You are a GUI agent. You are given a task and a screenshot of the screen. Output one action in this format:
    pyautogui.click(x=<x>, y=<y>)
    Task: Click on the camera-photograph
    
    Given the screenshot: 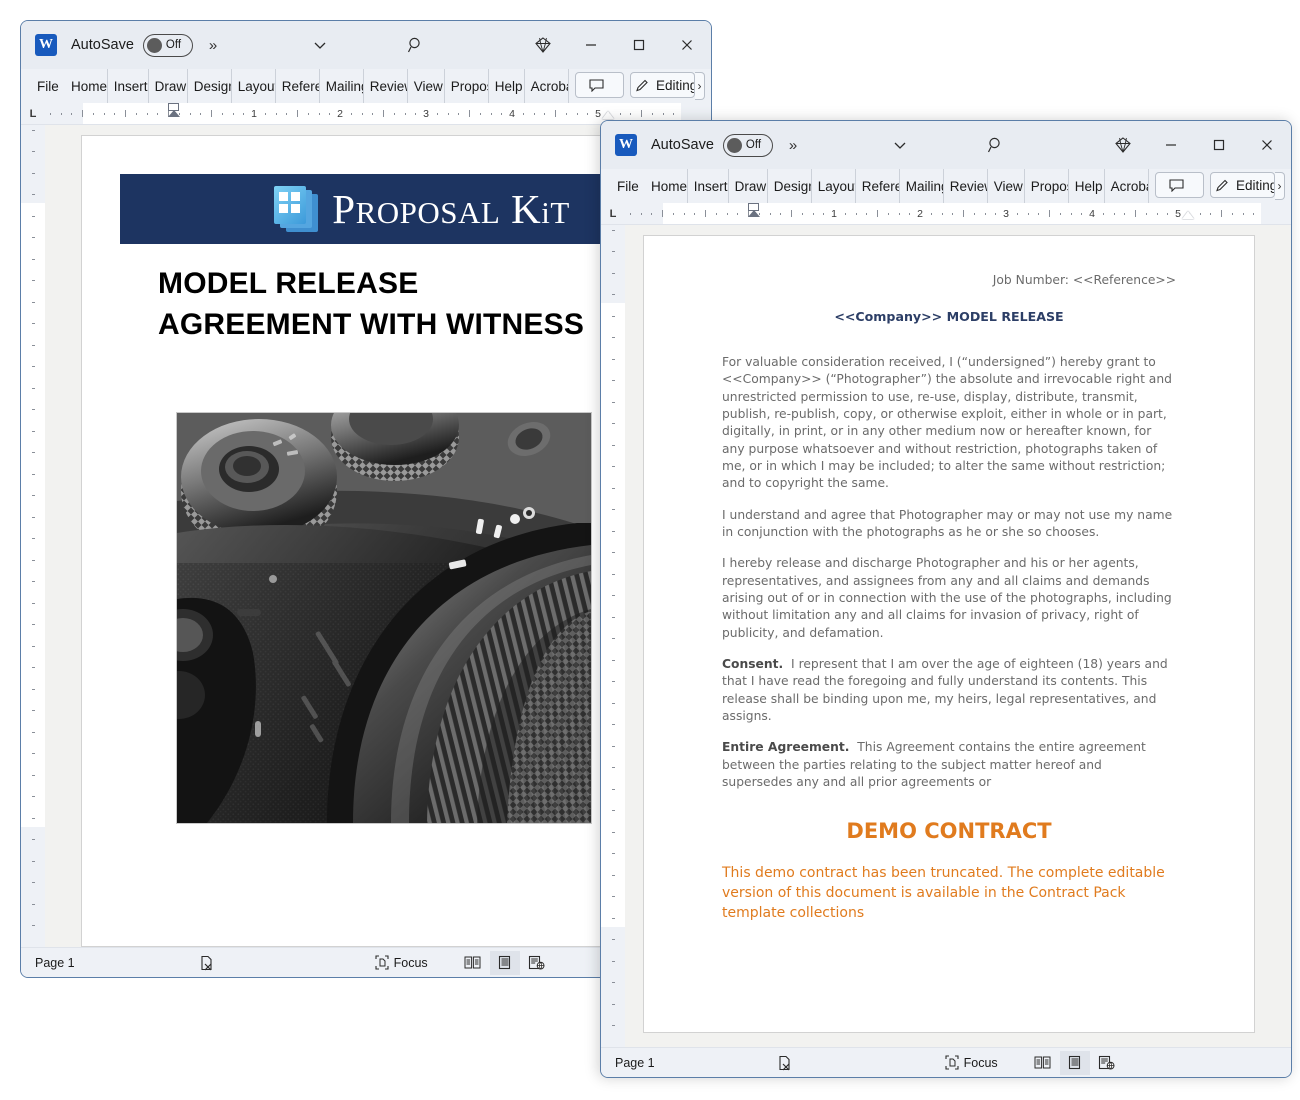 What is the action you would take?
    pyautogui.click(x=384, y=618)
    